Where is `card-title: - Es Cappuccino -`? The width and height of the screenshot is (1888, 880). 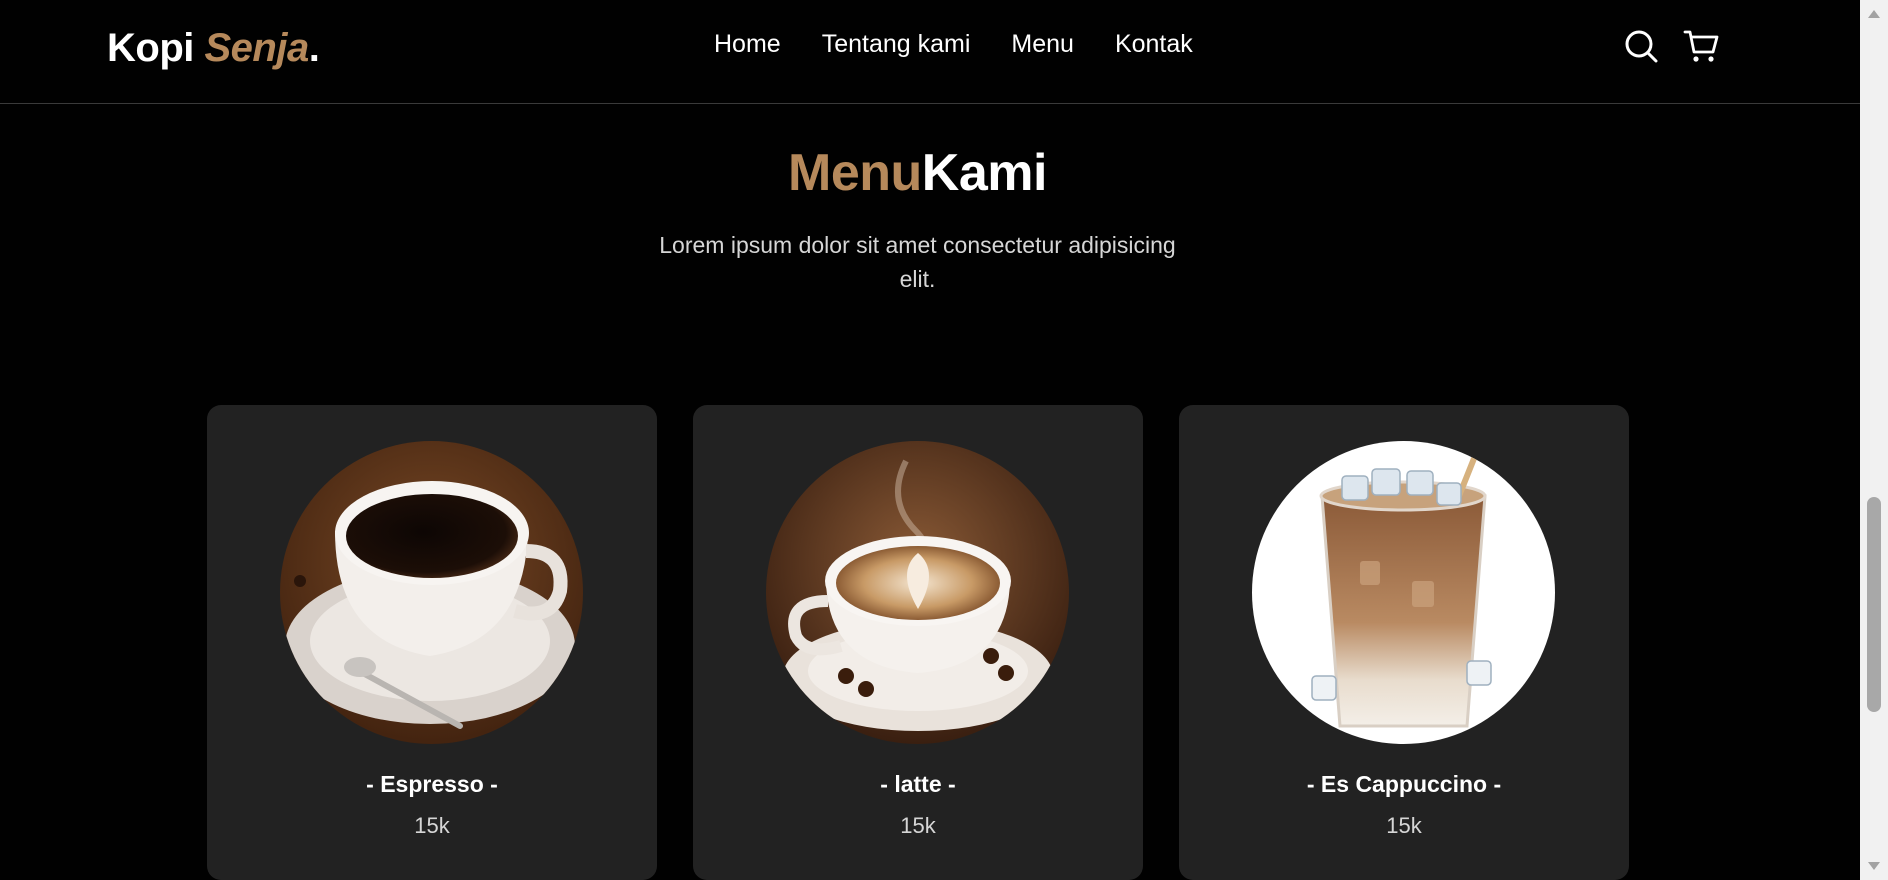 card-title: - Es Cappuccino - is located at coordinates (1404, 784).